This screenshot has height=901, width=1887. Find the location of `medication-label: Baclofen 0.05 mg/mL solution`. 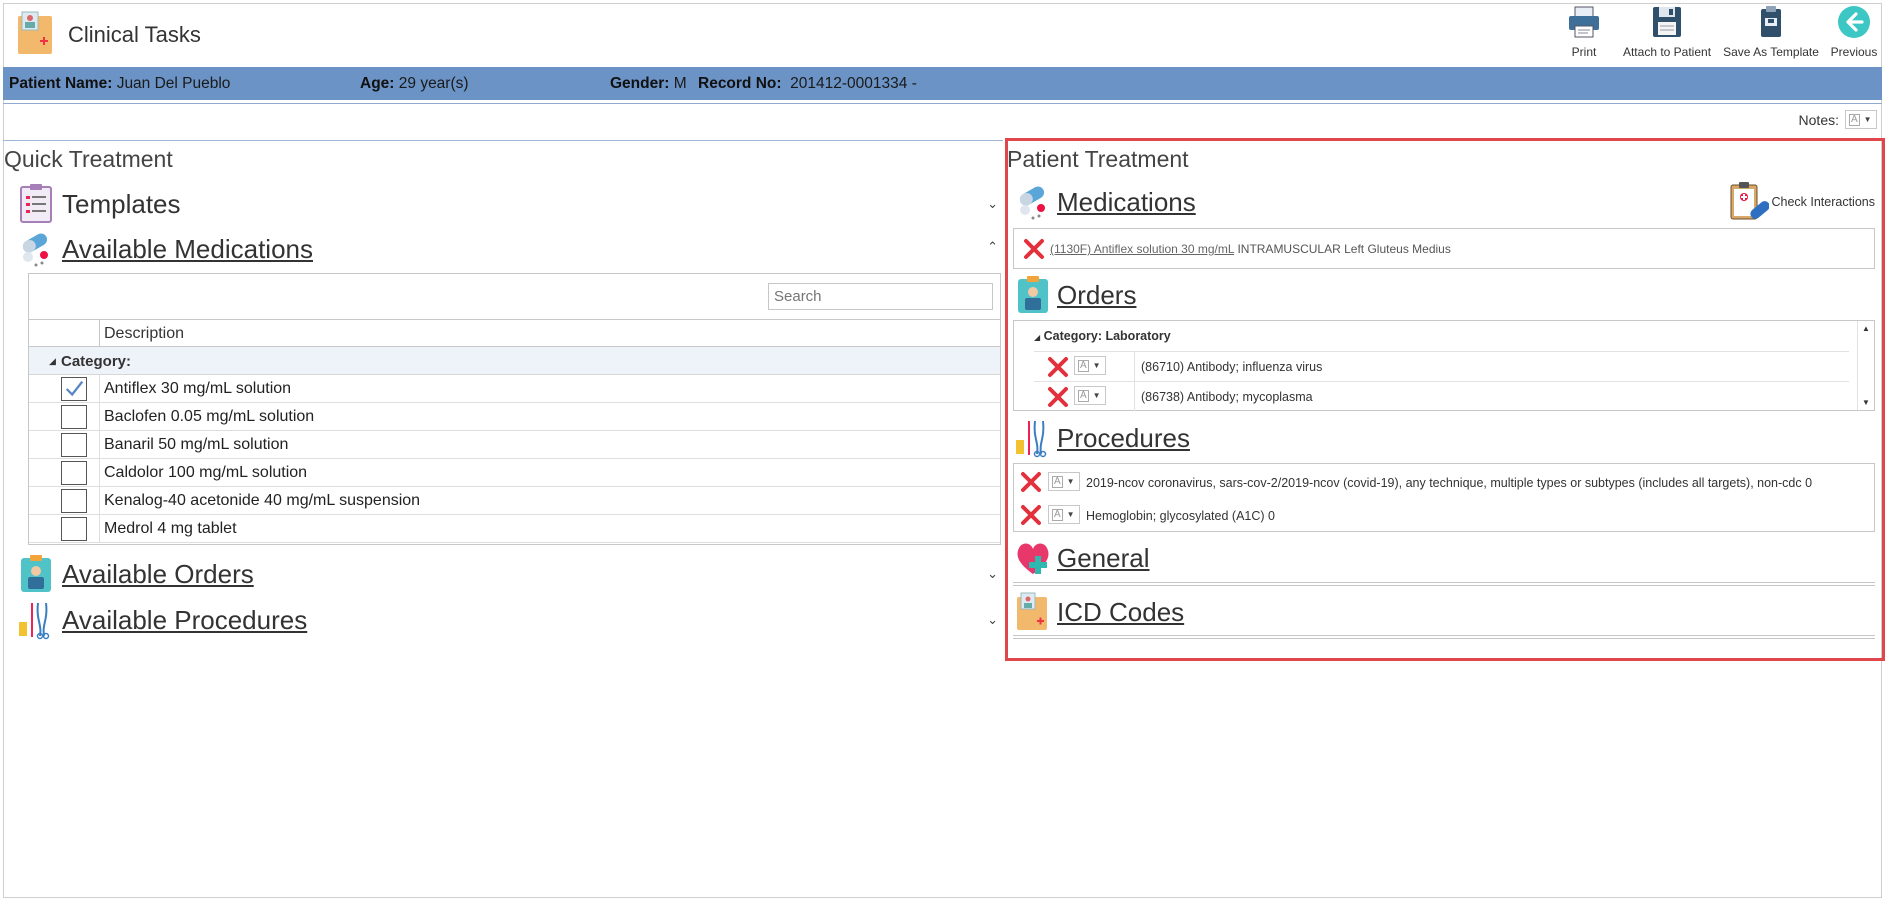

medication-label: Baclofen 0.05 mg/mL solution is located at coordinates (209, 416).